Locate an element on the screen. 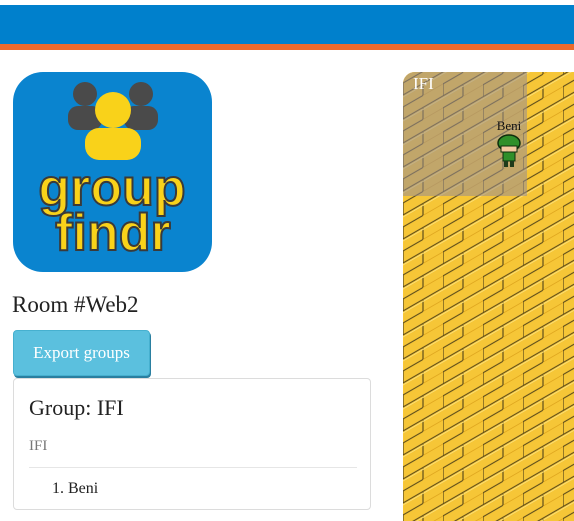 Image resolution: width=574 pixels, height=521 pixels. top-navbar is located at coordinates (287, 25).